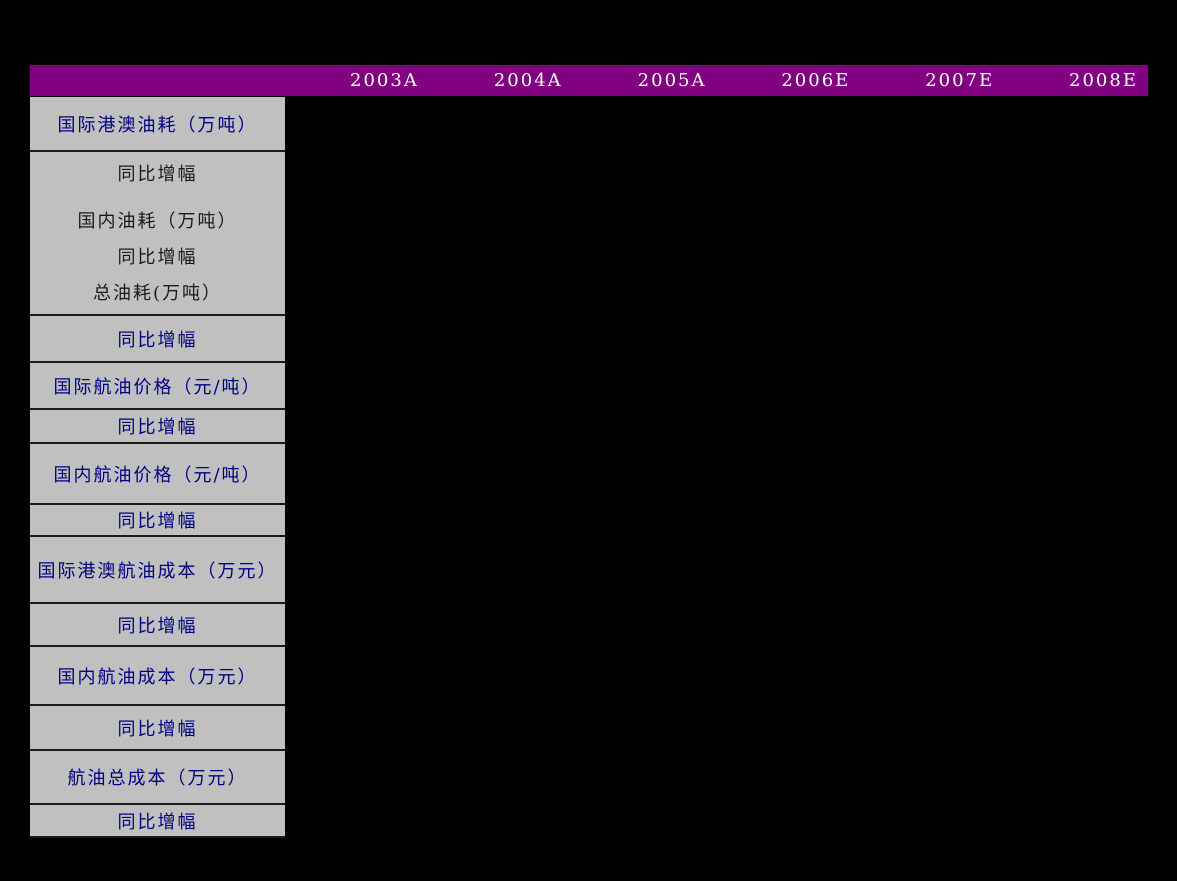  Describe the element at coordinates (157, 821) in the screenshot. I see `row-header-yoy-growth-total-cost: 同比增幅` at that location.